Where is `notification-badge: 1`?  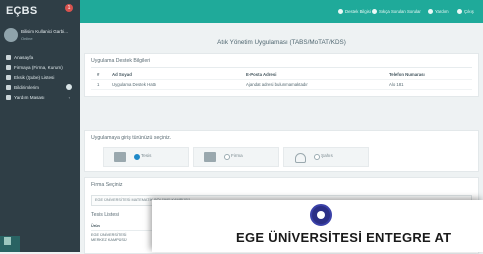
notification-badge: 1 is located at coordinates (69, 8).